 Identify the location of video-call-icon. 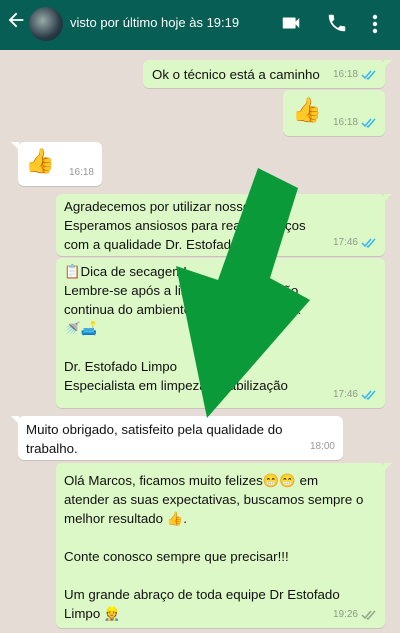
(291, 23).